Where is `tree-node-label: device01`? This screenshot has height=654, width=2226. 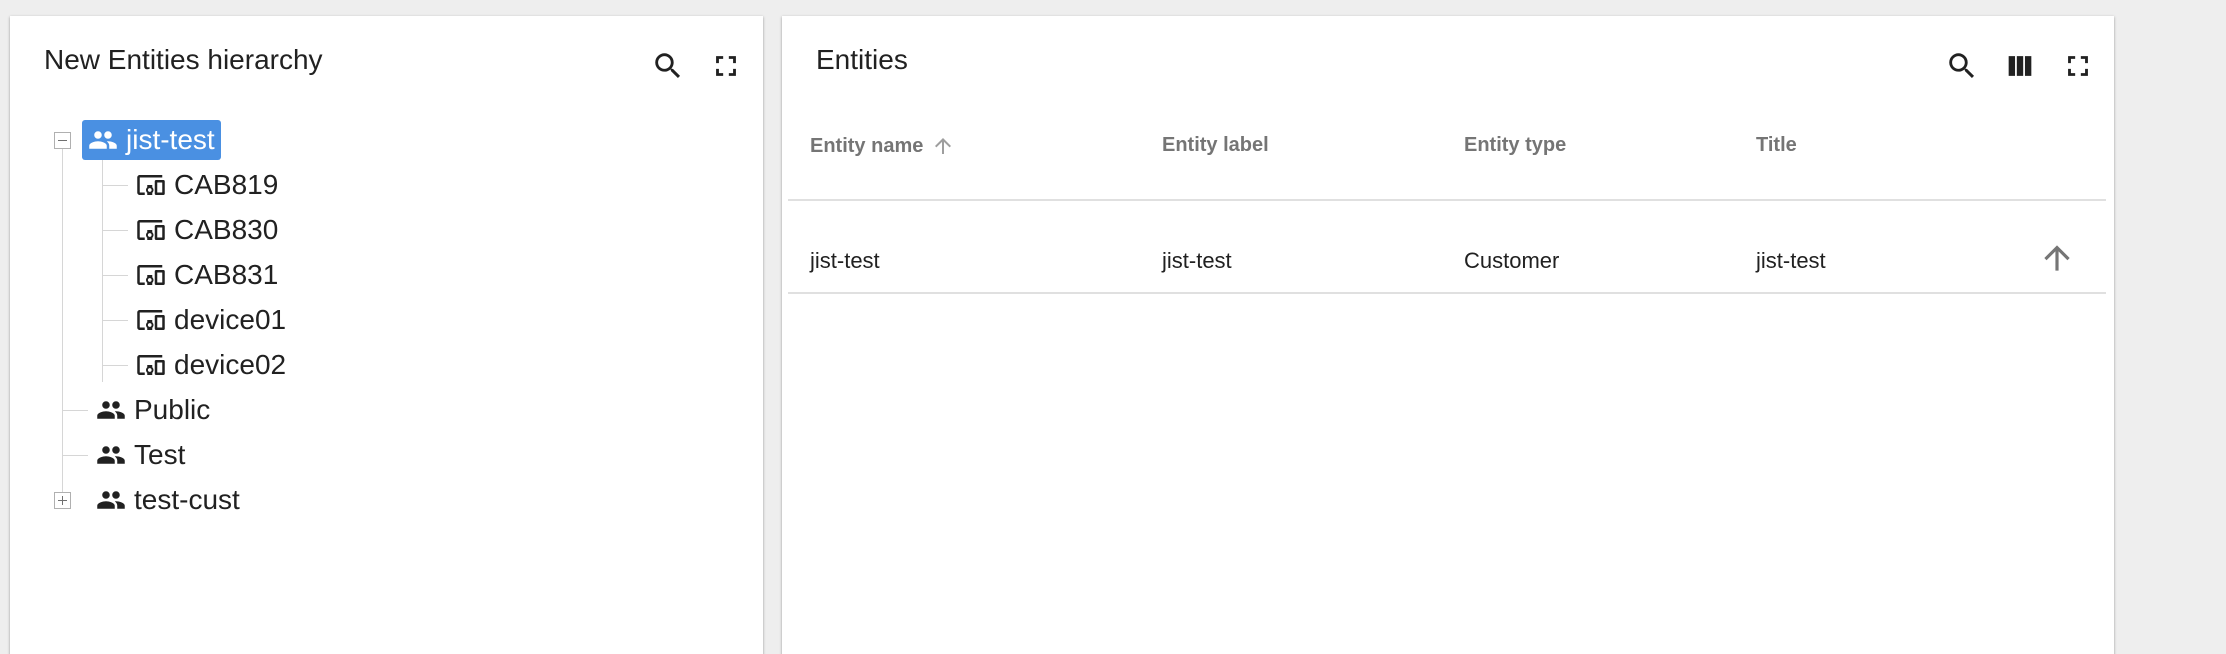
tree-node-label: device01 is located at coordinates (230, 319).